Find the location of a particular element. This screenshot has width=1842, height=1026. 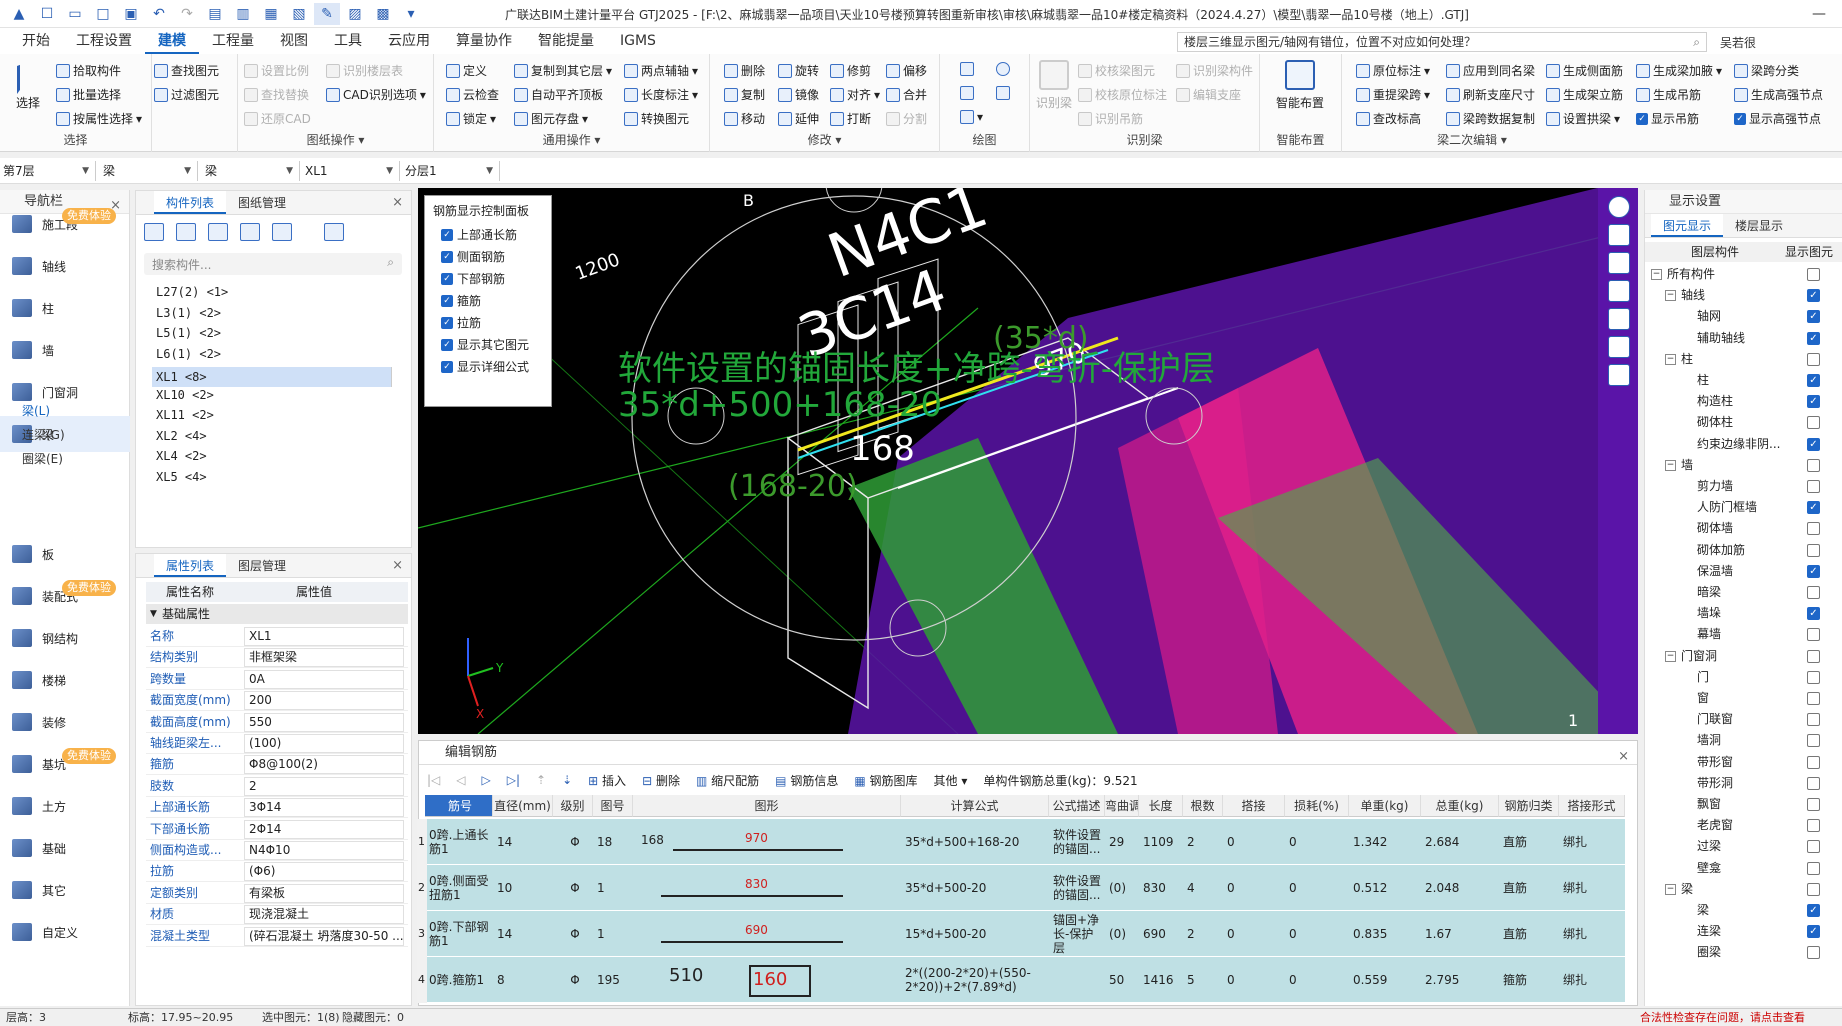

copy-to-floor-button: 复制到其它层 ▾ is located at coordinates (563, 70).